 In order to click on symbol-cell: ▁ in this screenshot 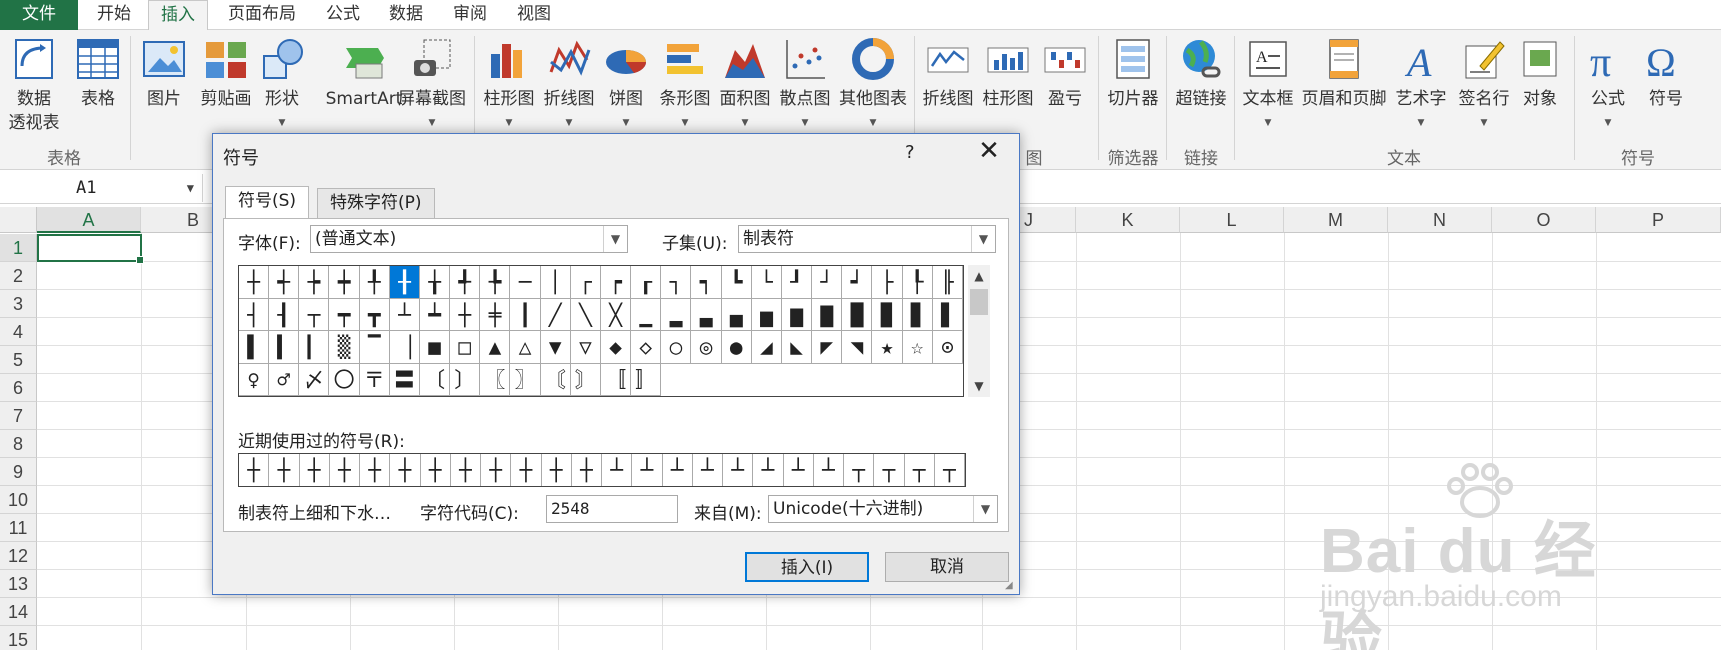, I will do `click(646, 314)`.